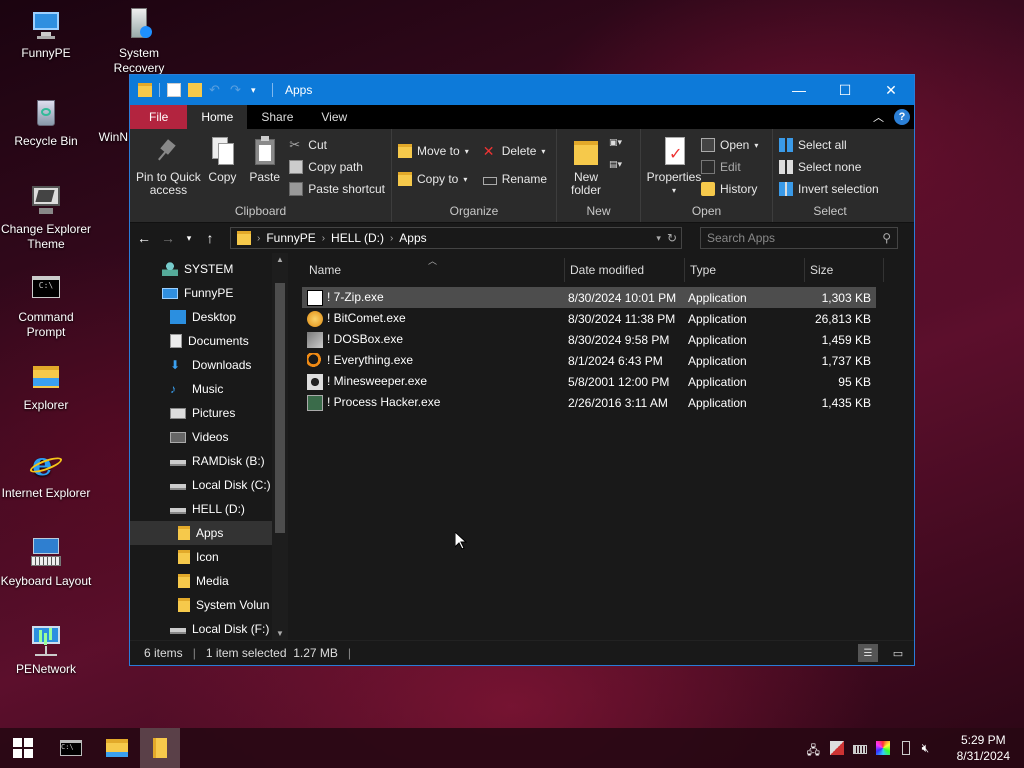  Describe the element at coordinates (117, 748) in the screenshot. I see `taskbar-explorer` at that location.